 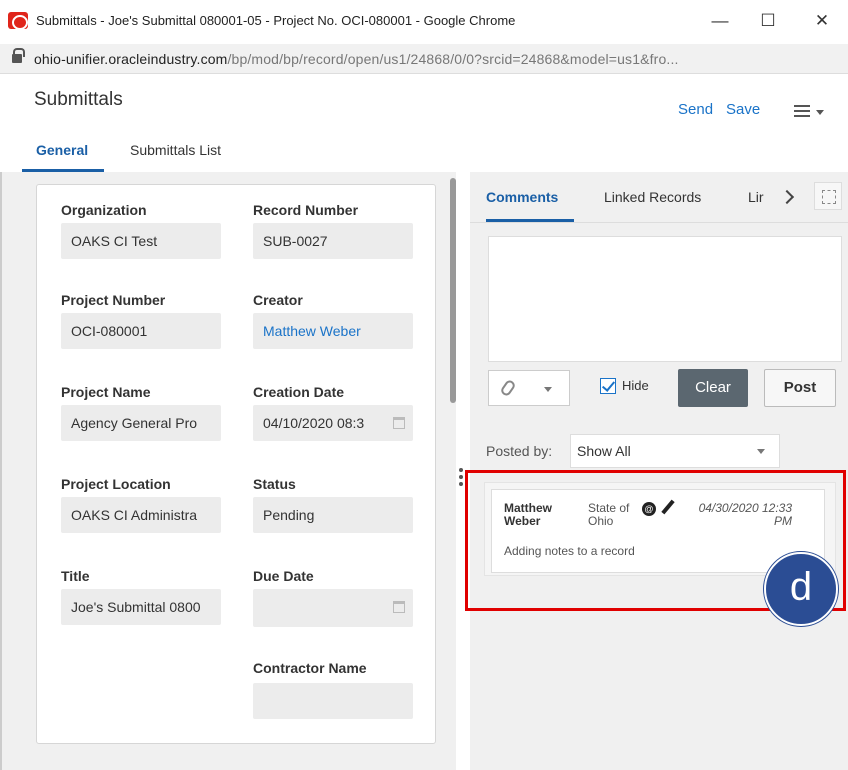 I want to click on lock-icon, so click(x=18, y=55).